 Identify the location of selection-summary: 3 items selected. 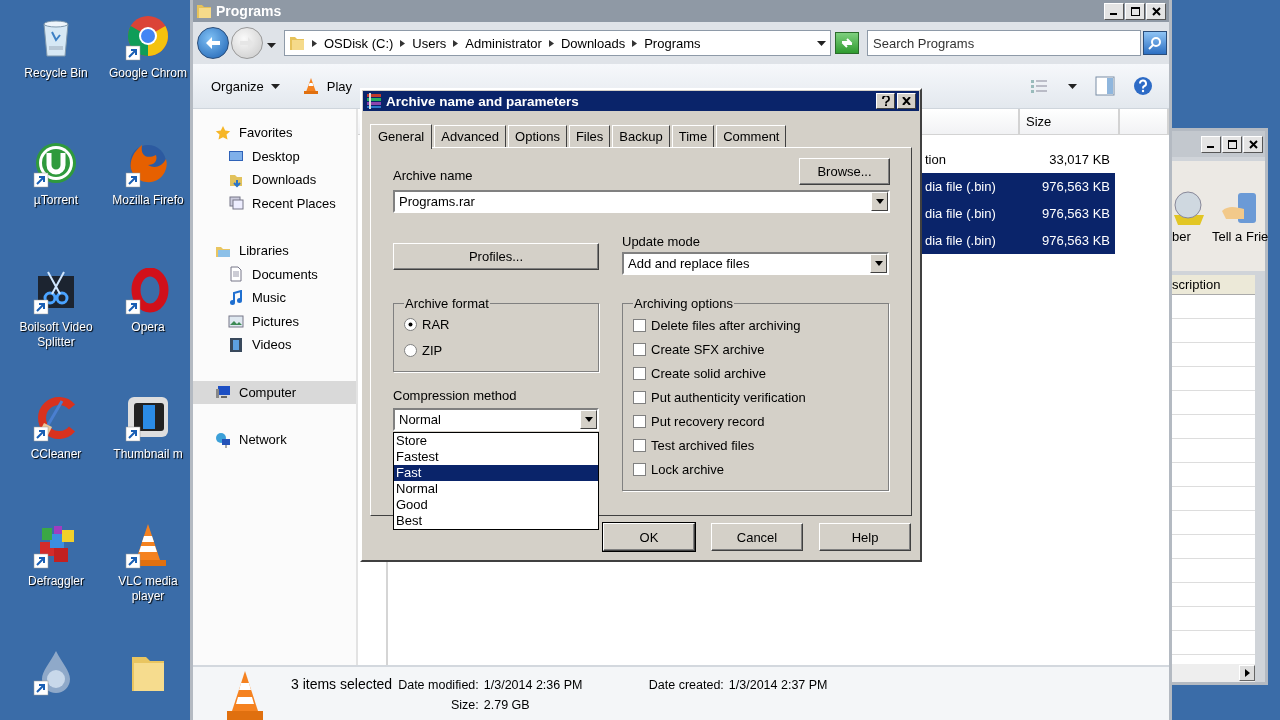
(342, 684).